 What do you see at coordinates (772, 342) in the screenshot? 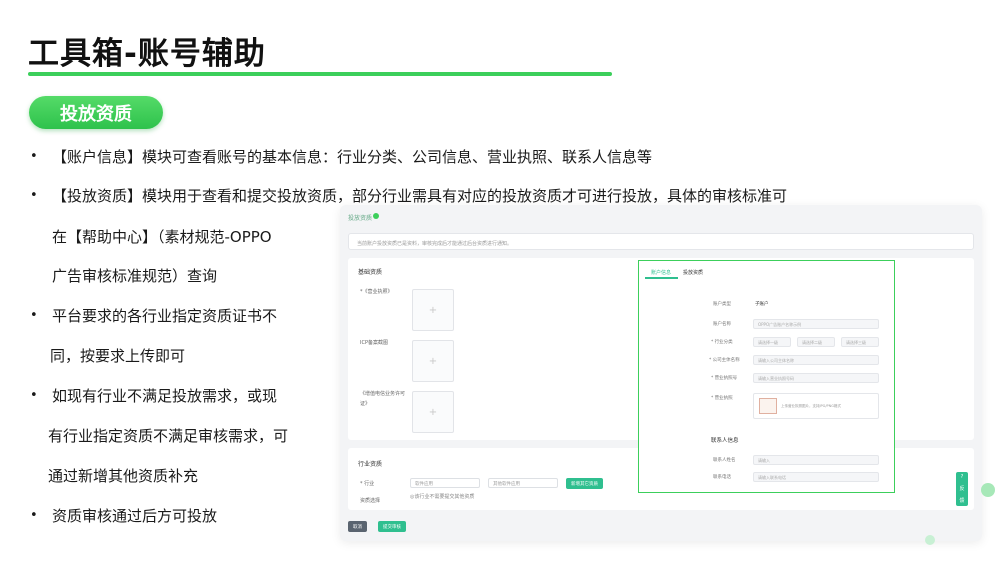
I see `industry-level1-select: 请选择一级` at bounding box center [772, 342].